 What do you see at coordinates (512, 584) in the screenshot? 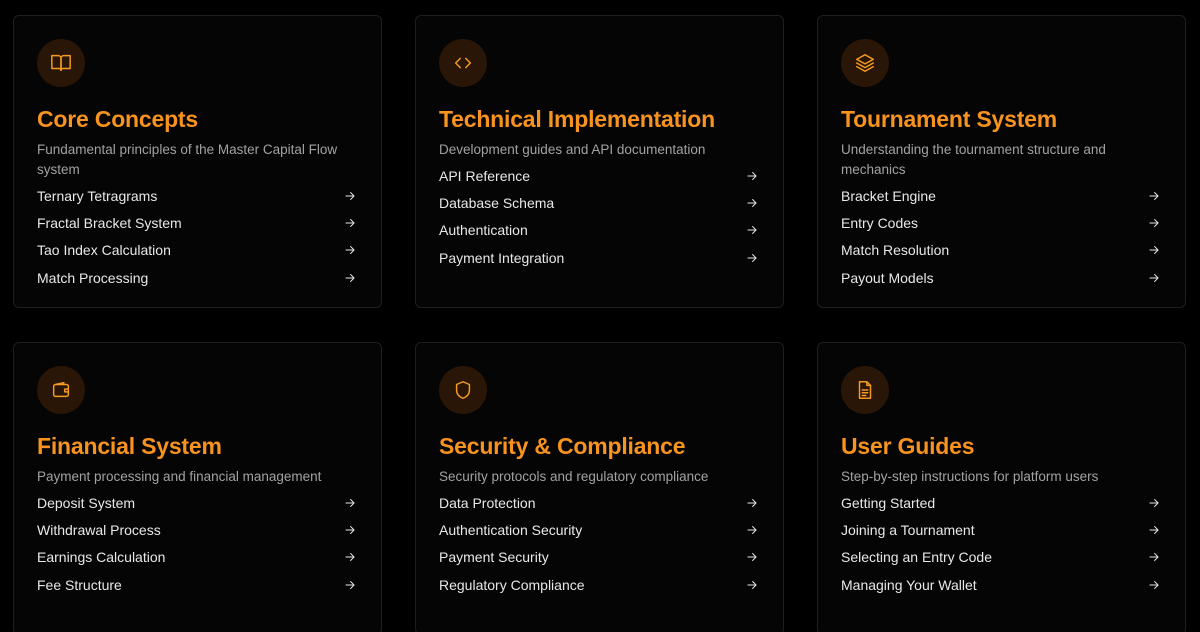
I see `link-label: Regulatory Compliance` at bounding box center [512, 584].